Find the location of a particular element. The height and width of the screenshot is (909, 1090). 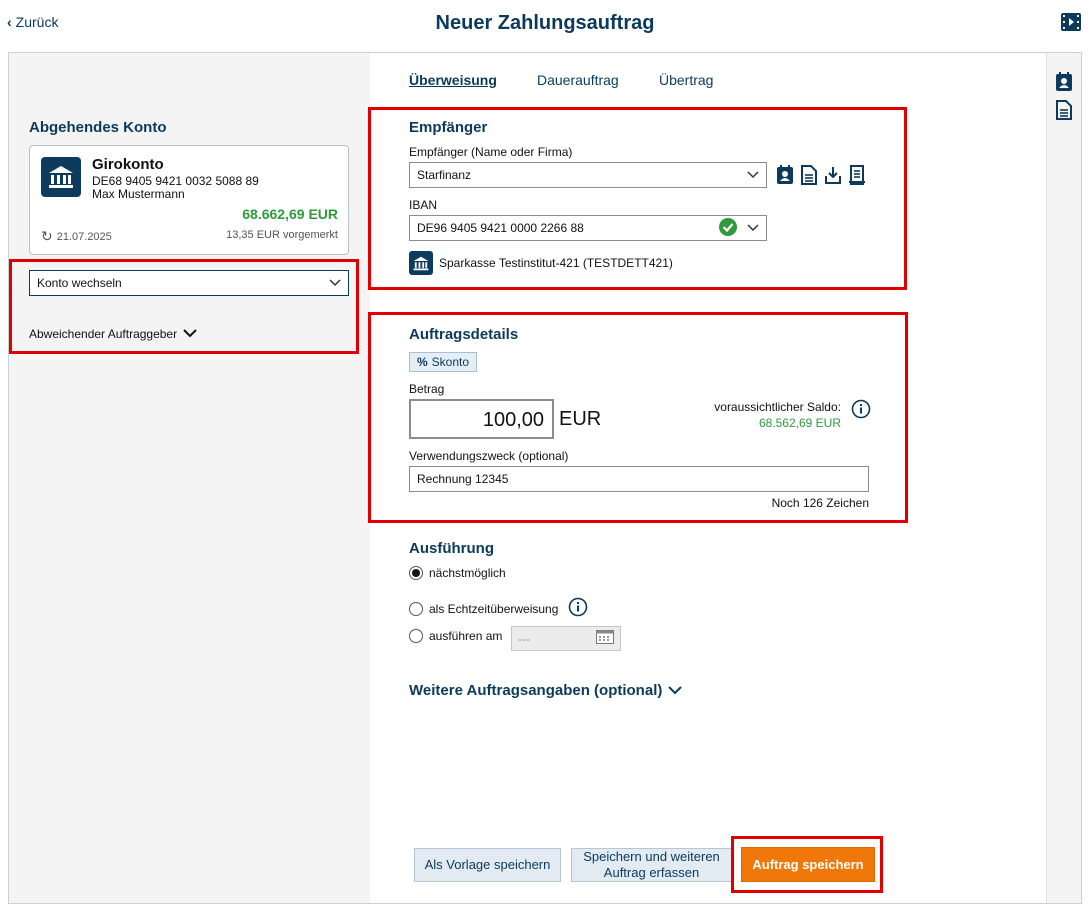

more-details-toggle: Weitere Auftragsangaben (optional) is located at coordinates (546, 690).